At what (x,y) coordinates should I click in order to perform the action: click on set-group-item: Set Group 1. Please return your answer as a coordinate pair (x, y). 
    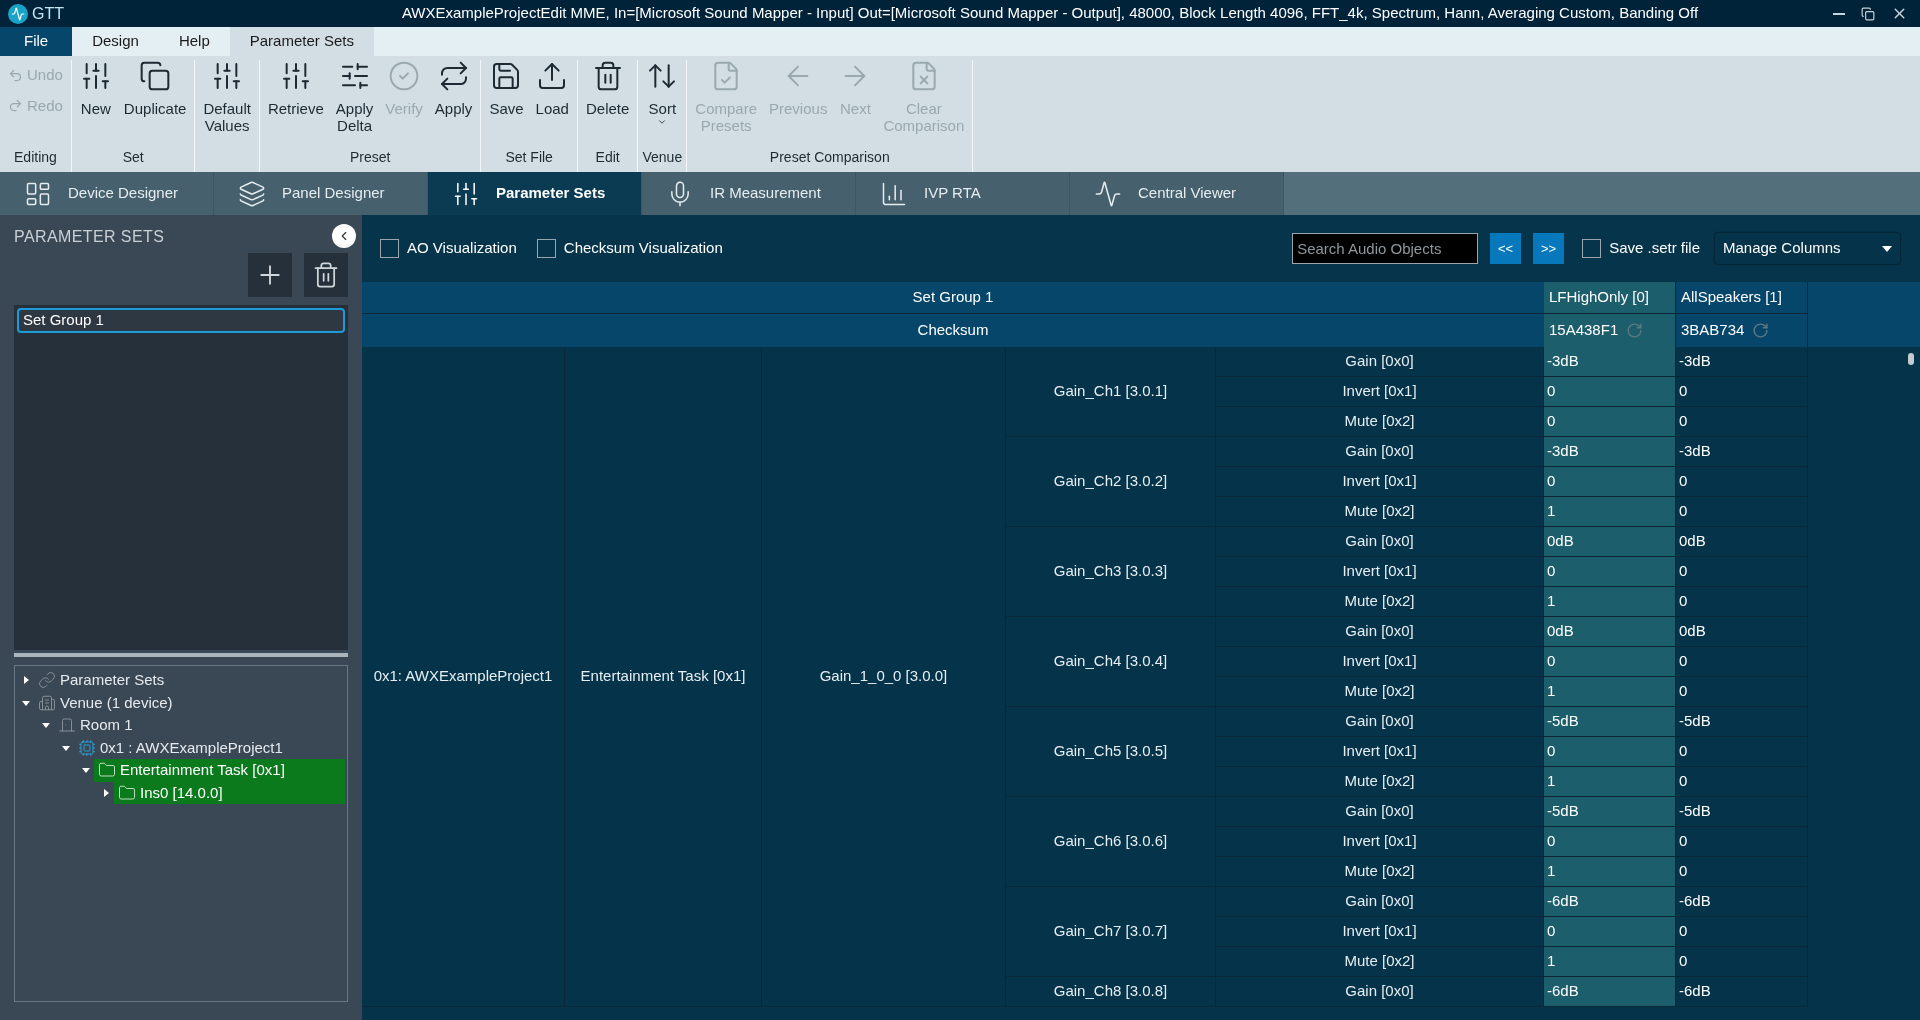
    Looking at the image, I should click on (181, 320).